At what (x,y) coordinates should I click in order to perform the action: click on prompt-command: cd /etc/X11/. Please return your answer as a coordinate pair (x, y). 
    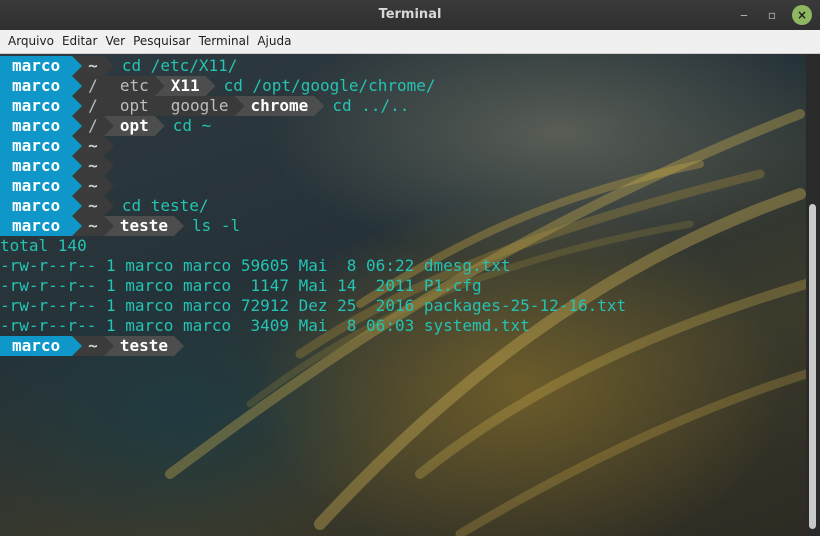
    Looking at the image, I should click on (179, 65).